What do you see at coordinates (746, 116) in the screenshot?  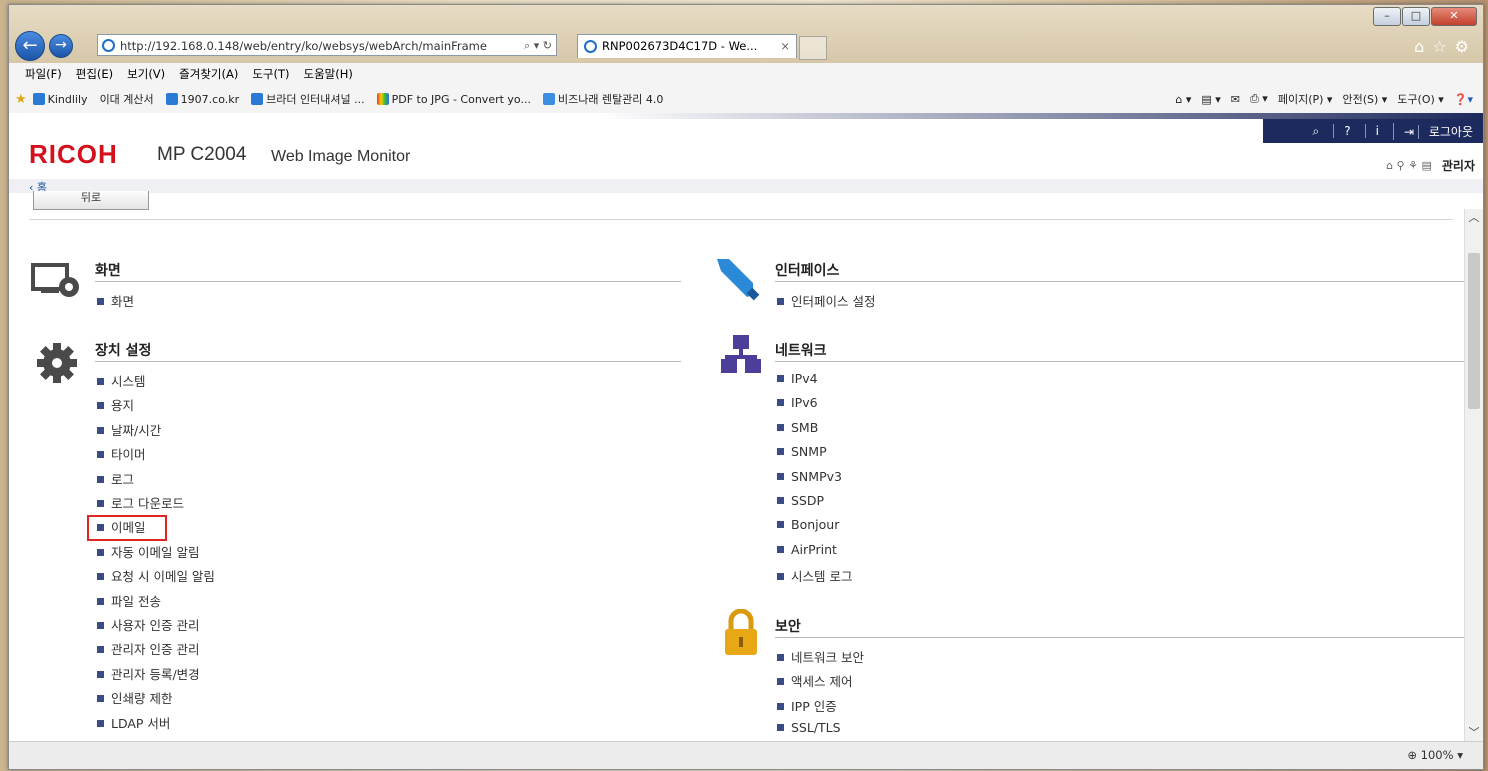 I see `header-gradient-bar` at bounding box center [746, 116].